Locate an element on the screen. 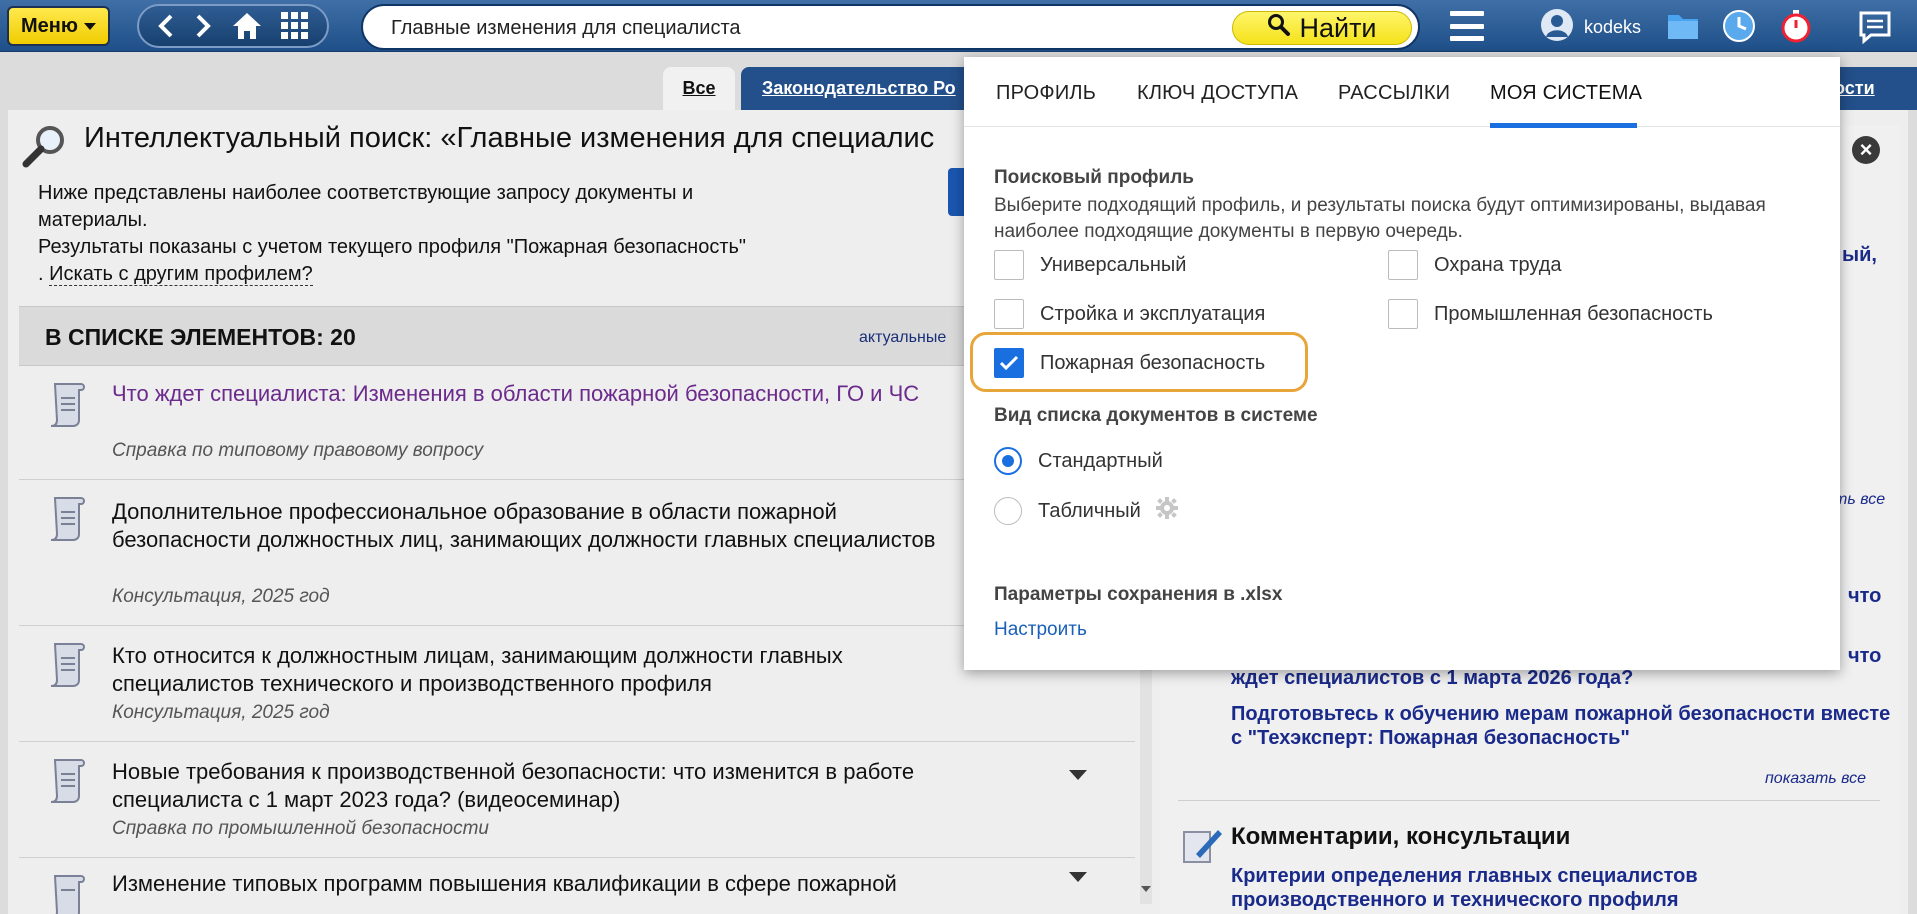 This screenshot has width=1917, height=914. divider is located at coordinates (1529, 800).